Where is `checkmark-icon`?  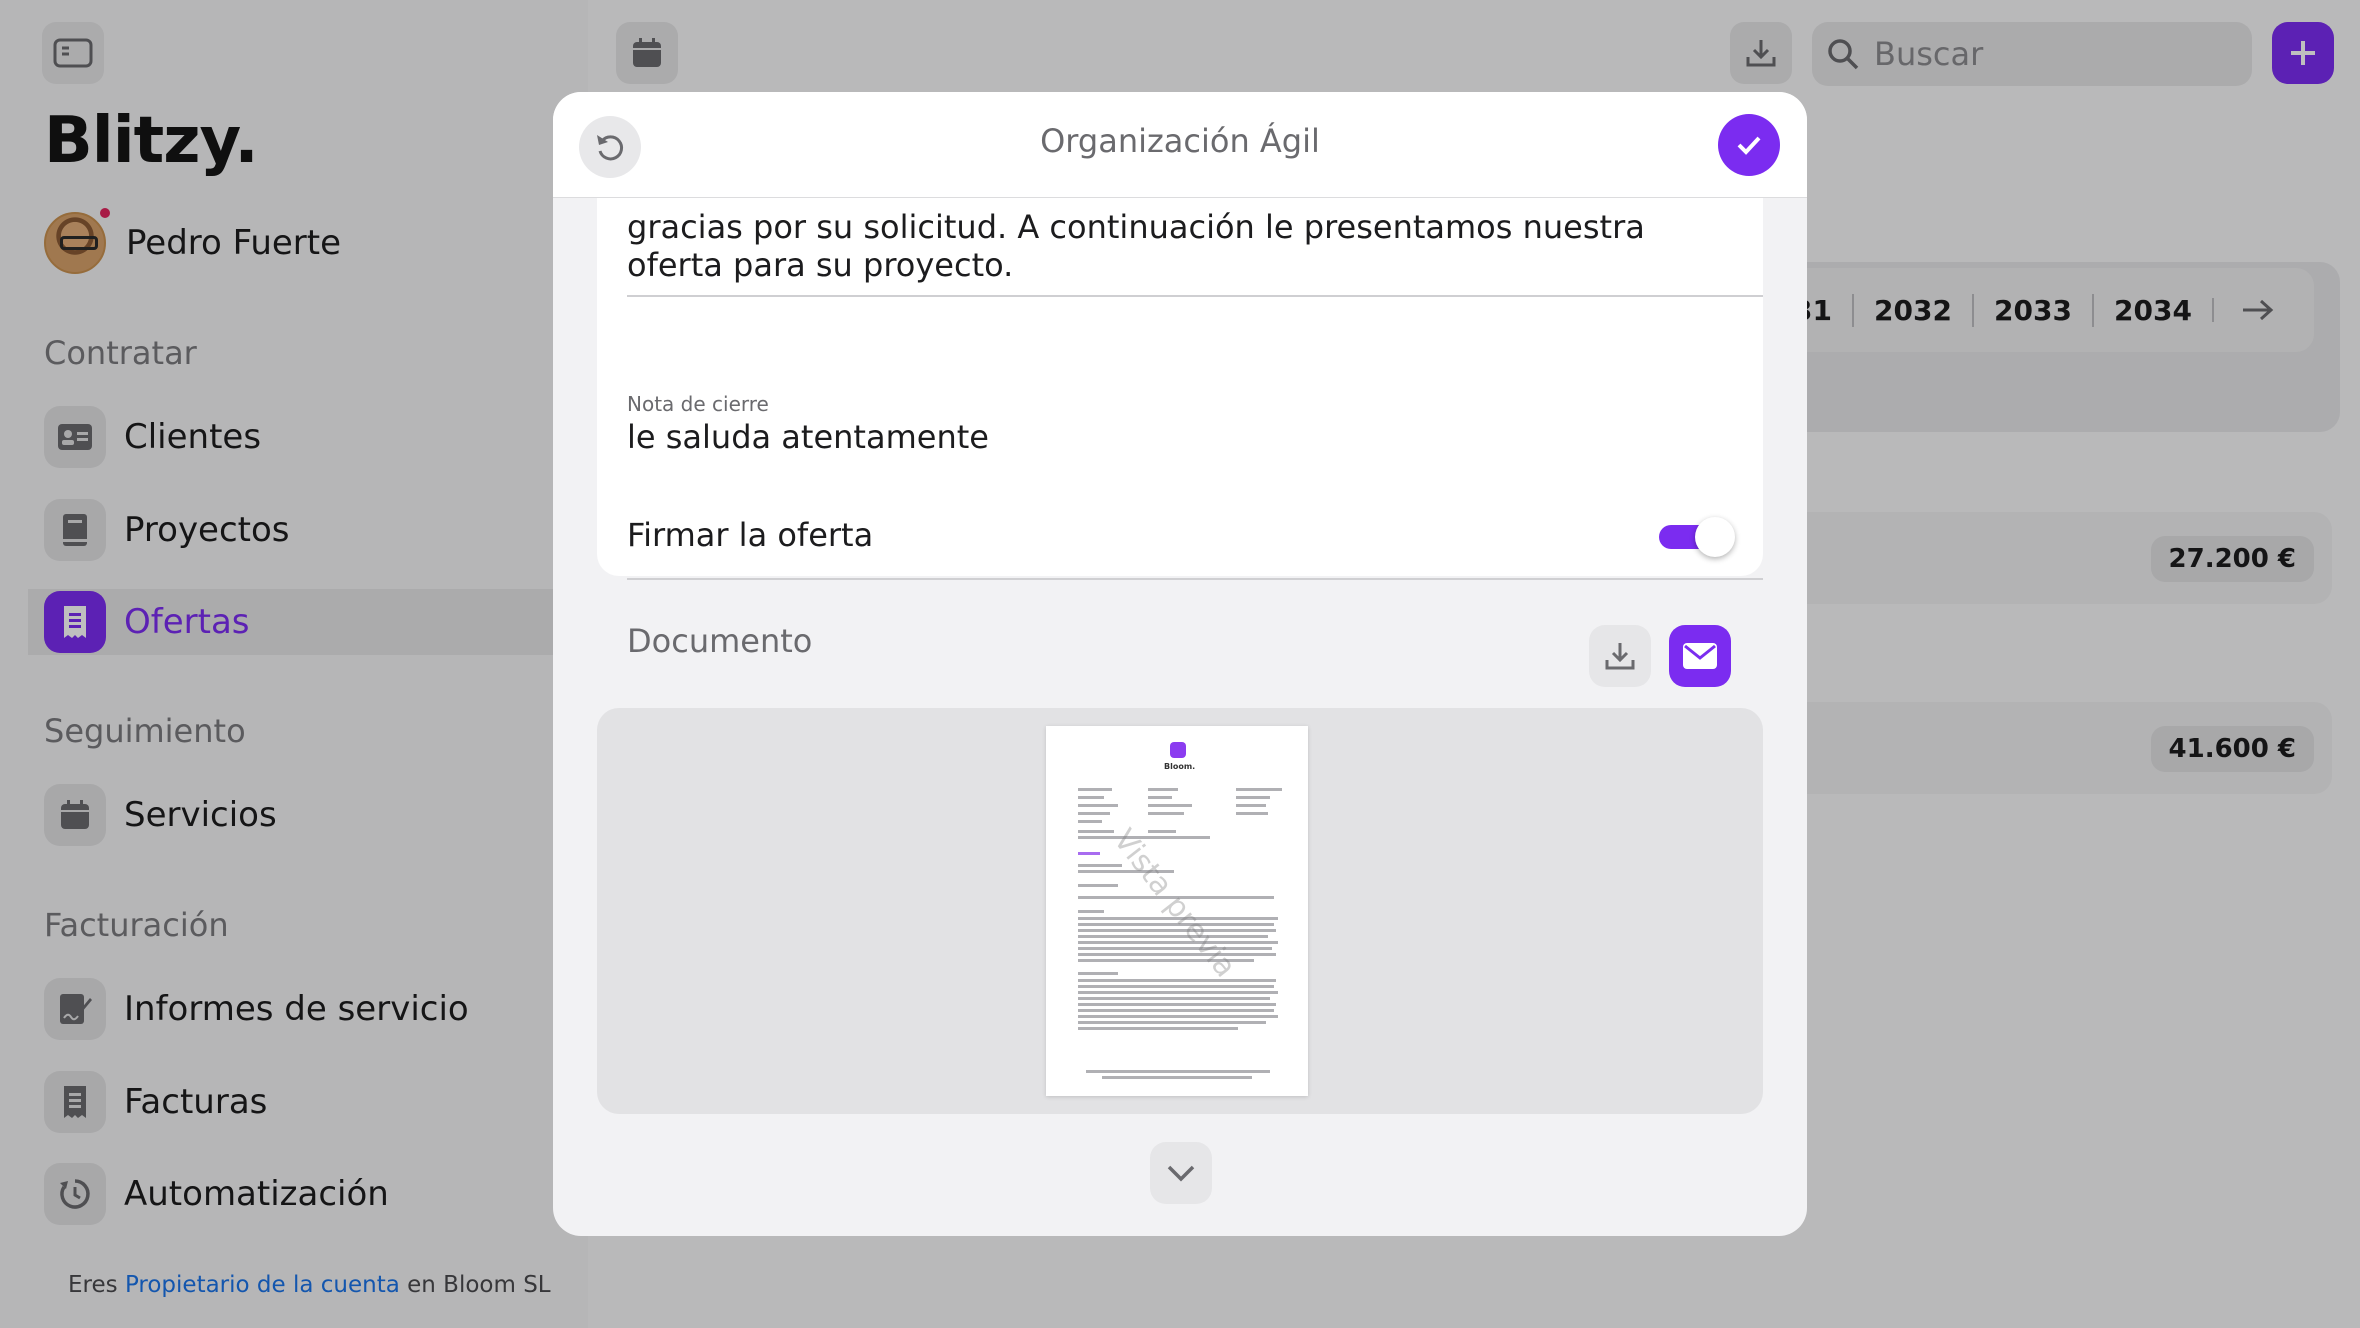 checkmark-icon is located at coordinates (1749, 145).